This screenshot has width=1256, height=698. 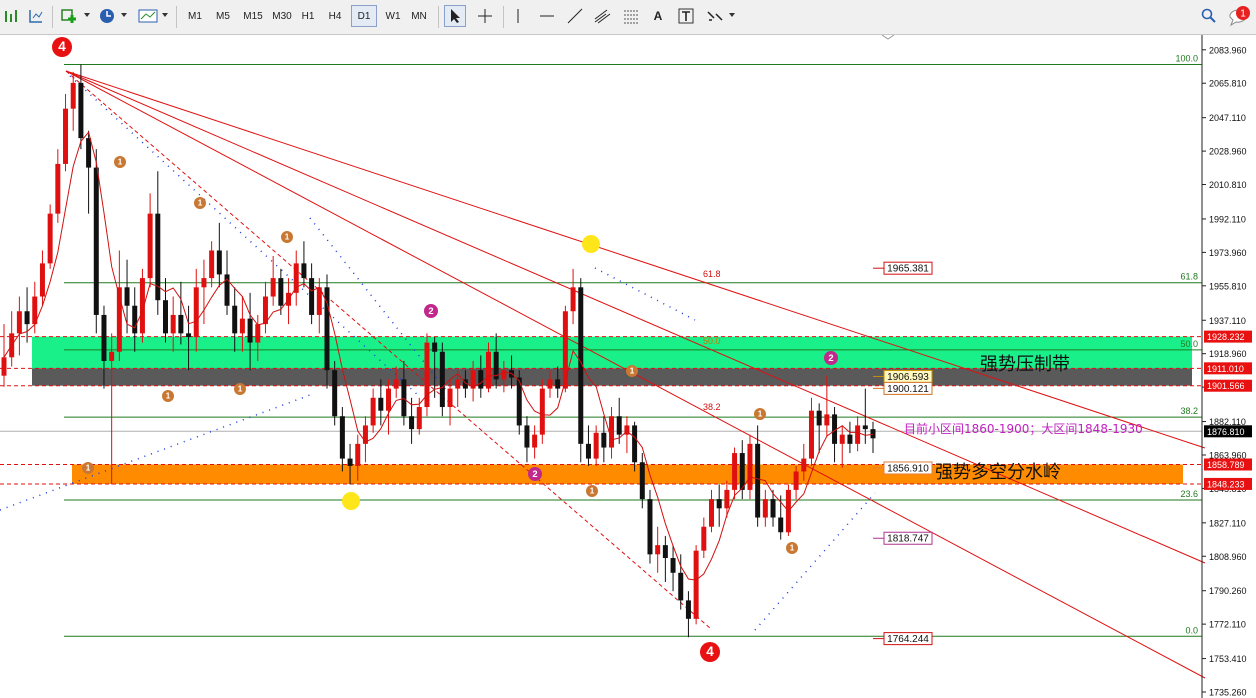 What do you see at coordinates (1243, 14) in the screenshot?
I see `notification-count: 1` at bounding box center [1243, 14].